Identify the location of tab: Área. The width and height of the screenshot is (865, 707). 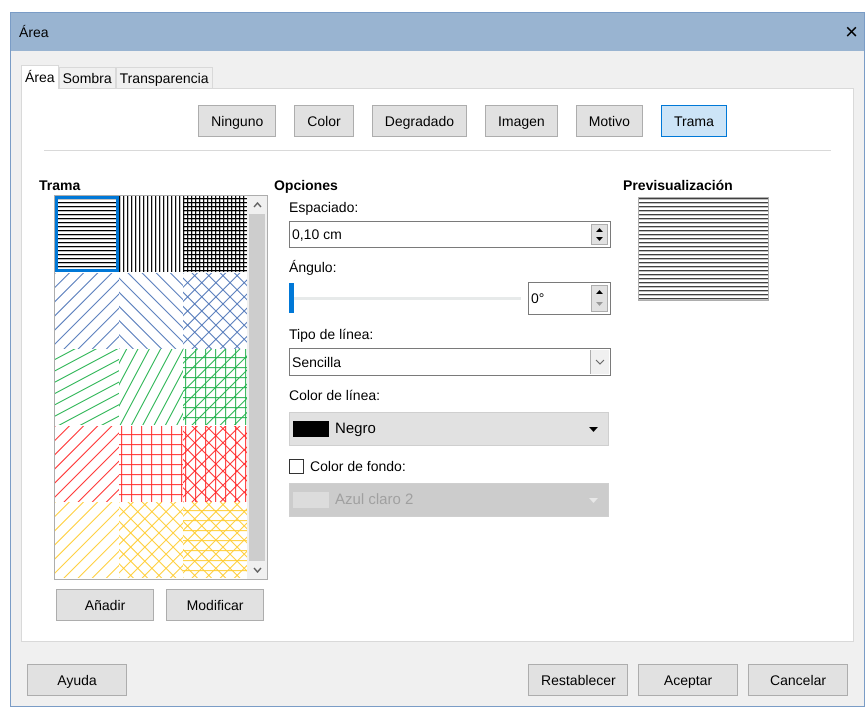
(40, 77).